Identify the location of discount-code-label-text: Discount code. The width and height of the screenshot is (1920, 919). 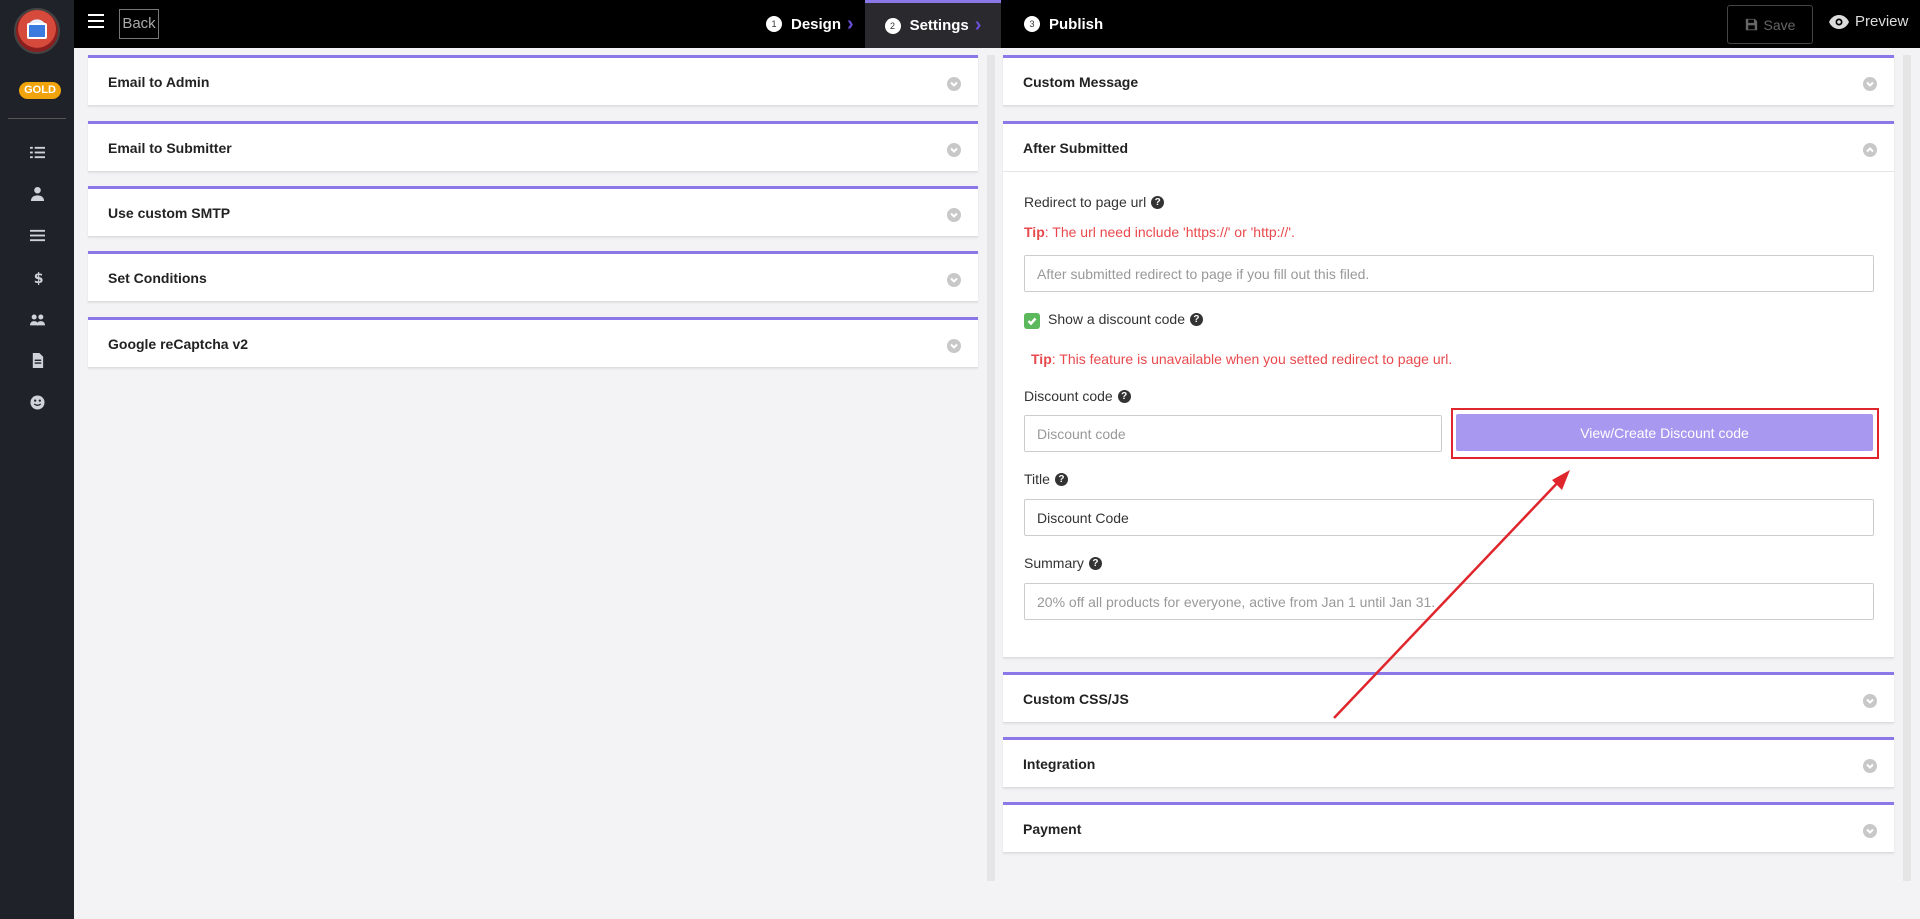
(1068, 396).